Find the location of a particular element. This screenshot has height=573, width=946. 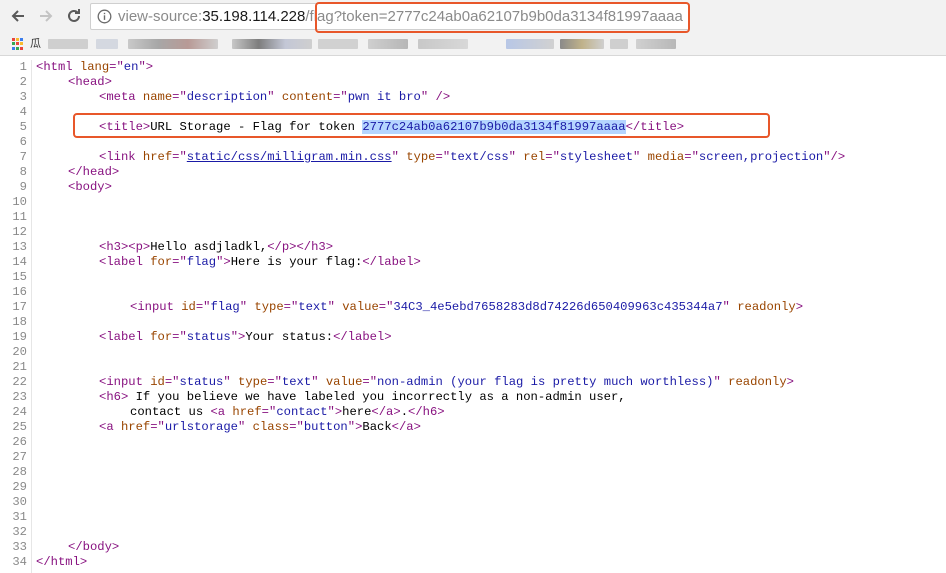

source-line: 1 <html lang="en"> is located at coordinates (473, 67).